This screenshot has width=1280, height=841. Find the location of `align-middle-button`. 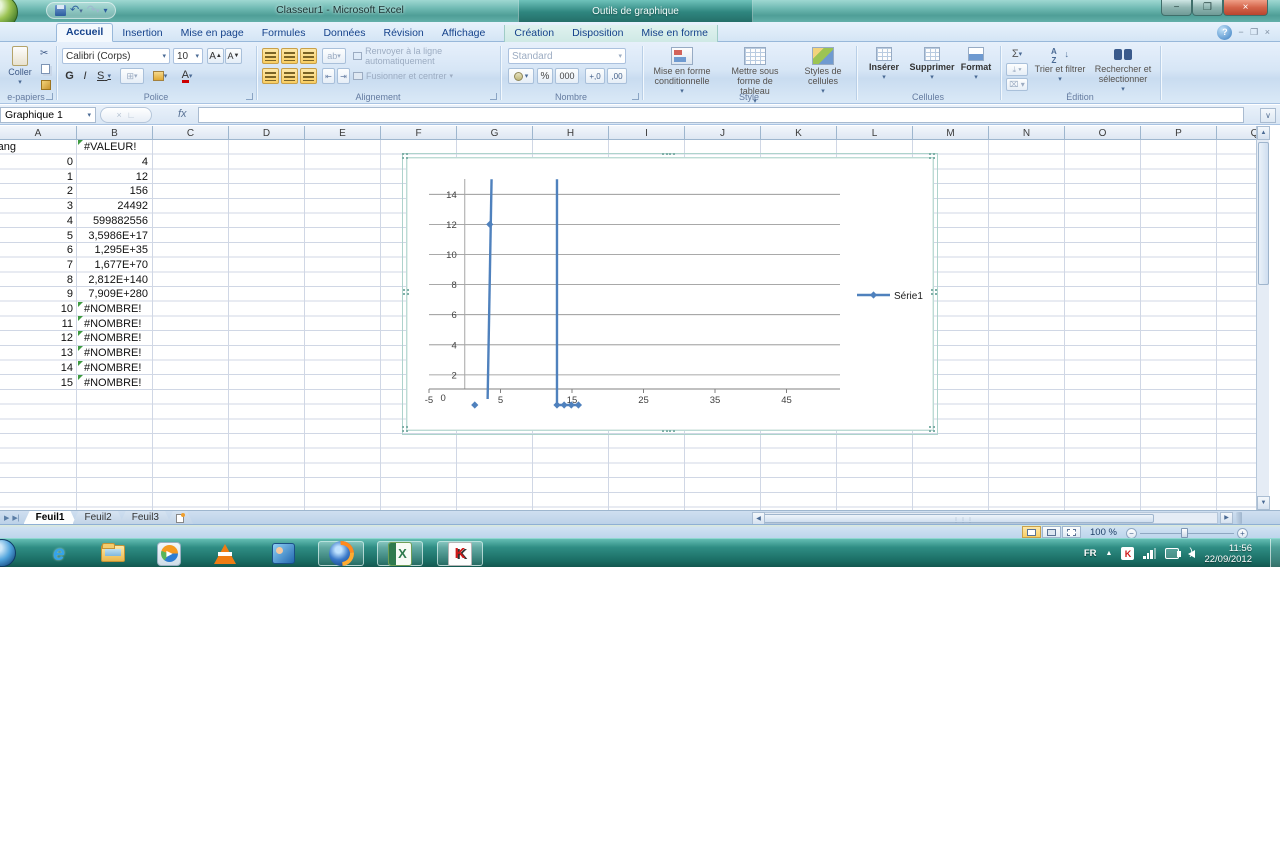

align-middle-button is located at coordinates (289, 56).